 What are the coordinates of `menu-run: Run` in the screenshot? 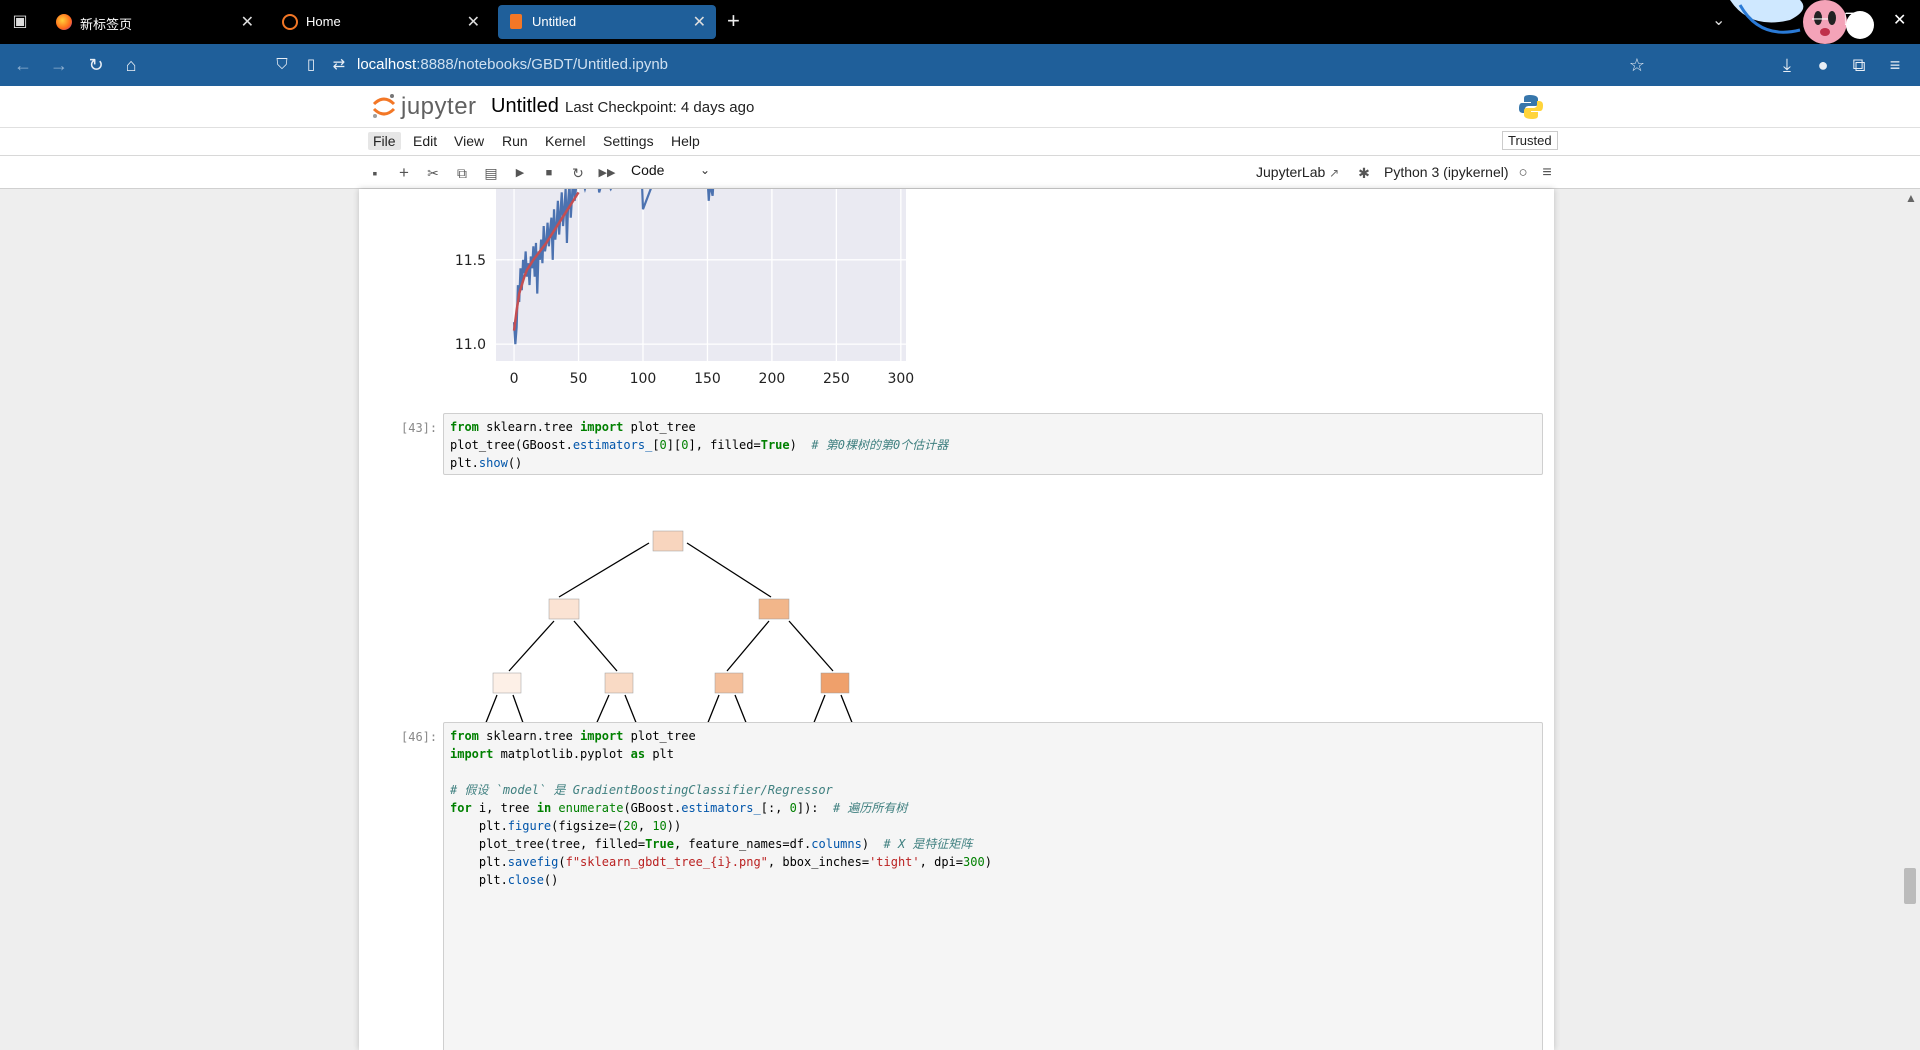 It's located at (515, 141).